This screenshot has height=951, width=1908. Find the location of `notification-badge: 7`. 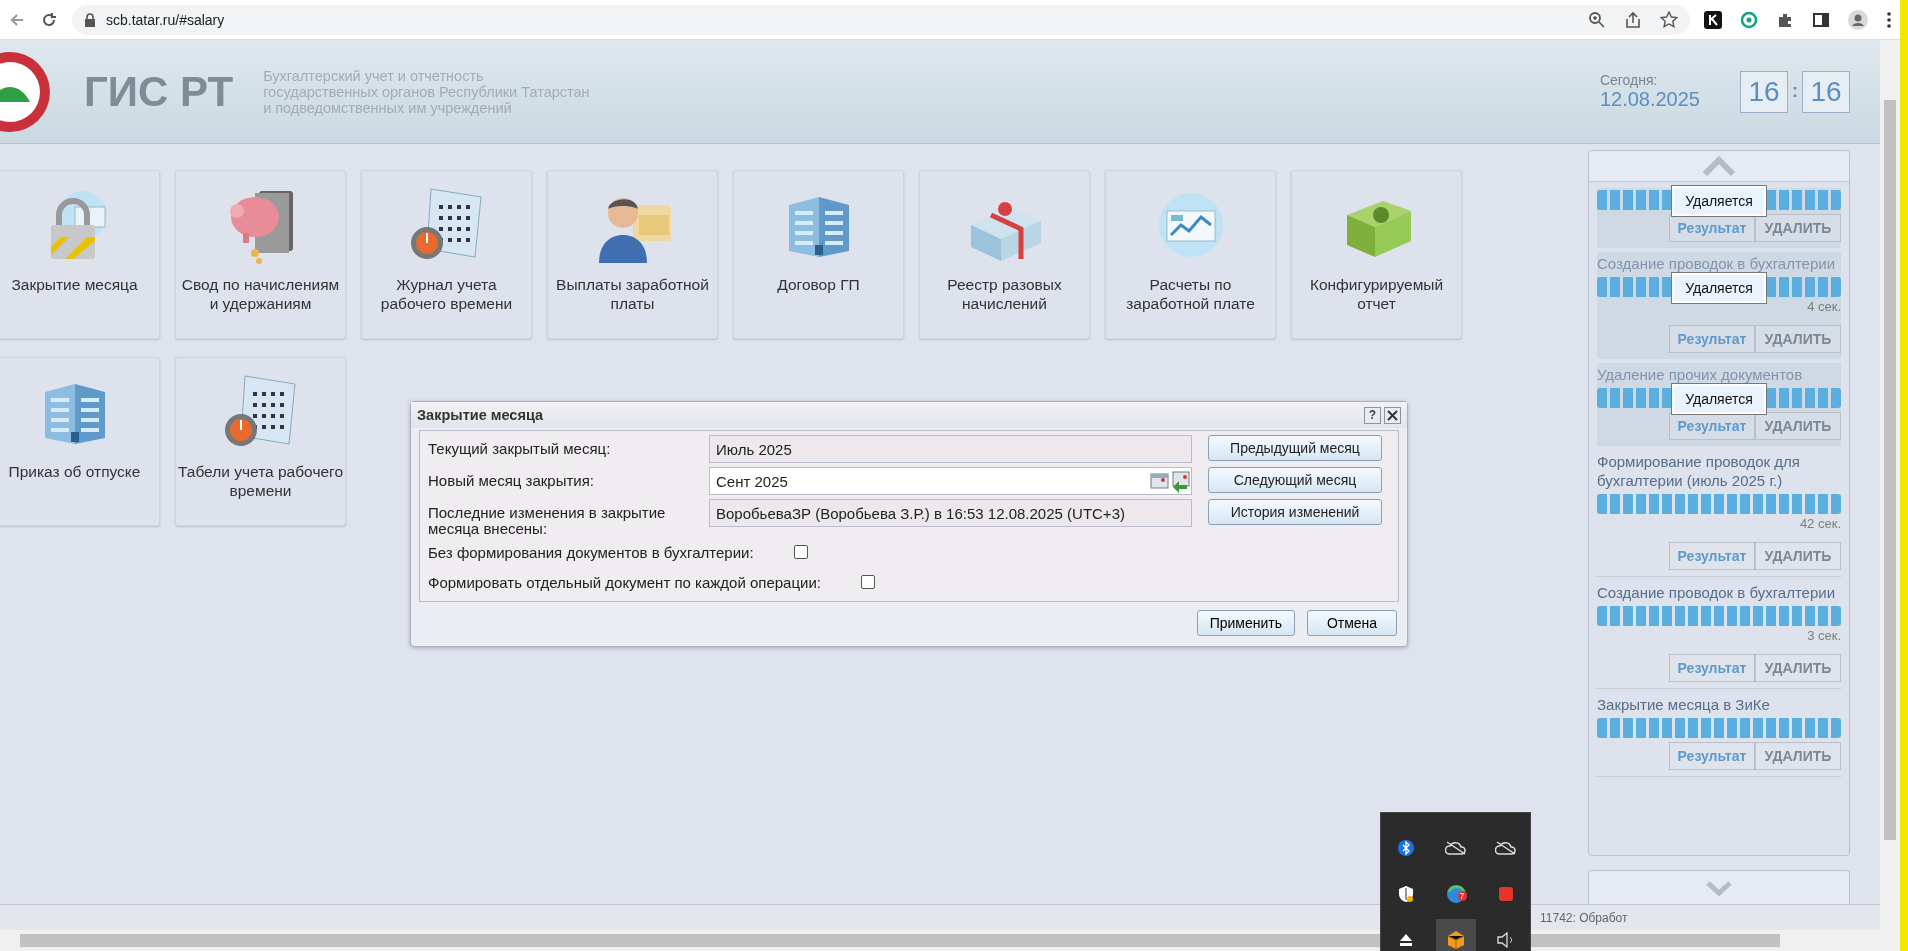

notification-badge: 7 is located at coordinates (1462, 896).